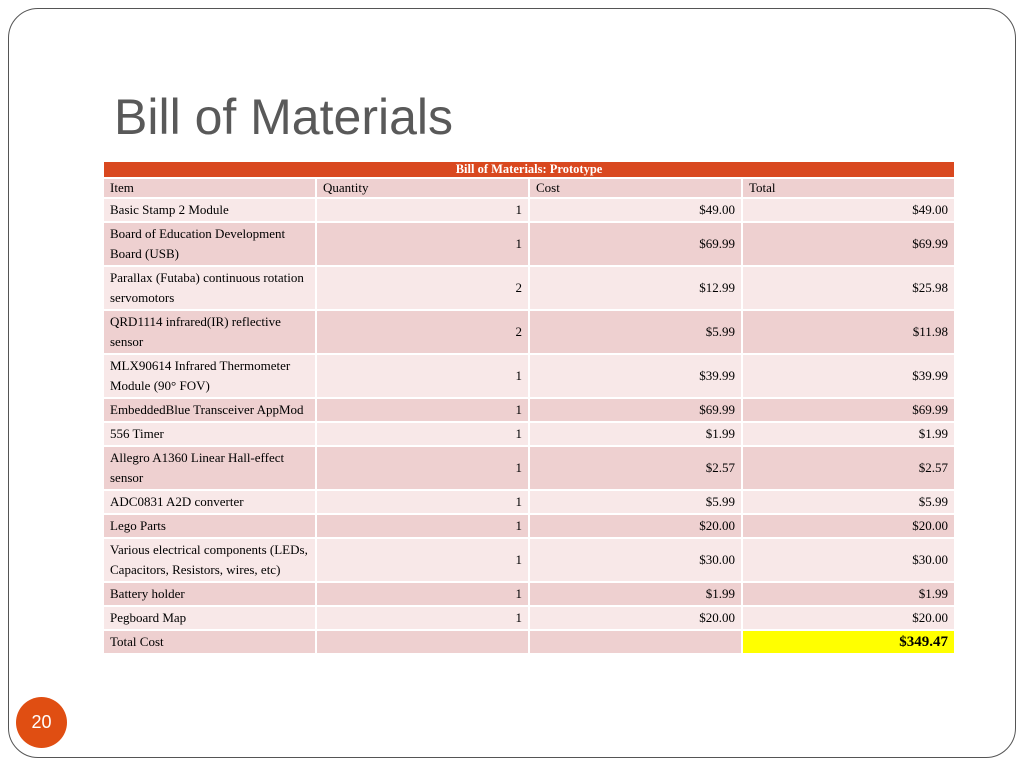 Image resolution: width=1024 pixels, height=768 pixels. I want to click on table-caption: Bill of Materials: Prototype, so click(529, 170).